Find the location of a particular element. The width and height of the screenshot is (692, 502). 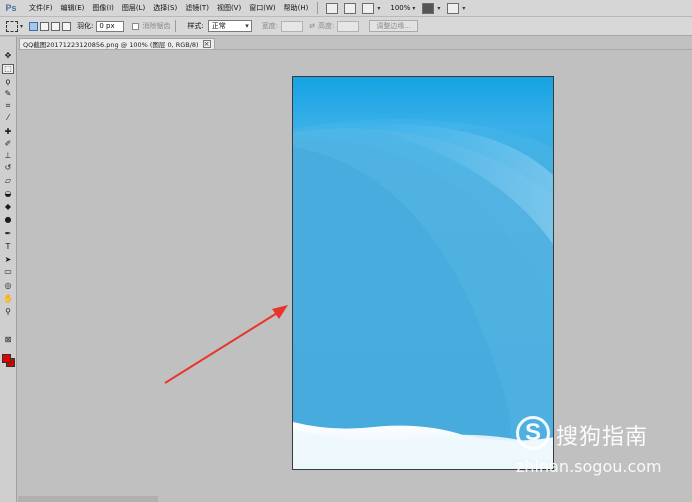

antialias-label: 消除锯齿 is located at coordinates (156, 26).